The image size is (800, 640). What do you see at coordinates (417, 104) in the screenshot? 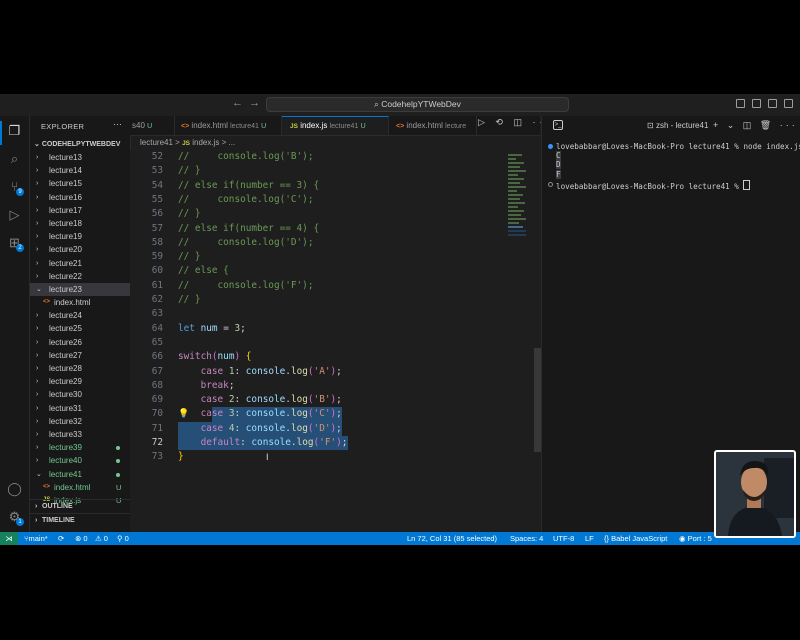
I see `command-center-search: ⌕ CodehelpYTWebDev` at bounding box center [417, 104].